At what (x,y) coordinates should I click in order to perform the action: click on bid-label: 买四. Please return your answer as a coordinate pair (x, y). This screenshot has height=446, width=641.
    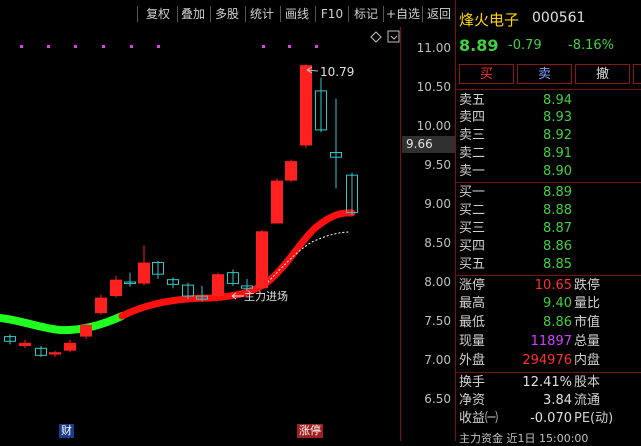
    Looking at the image, I should click on (472, 246).